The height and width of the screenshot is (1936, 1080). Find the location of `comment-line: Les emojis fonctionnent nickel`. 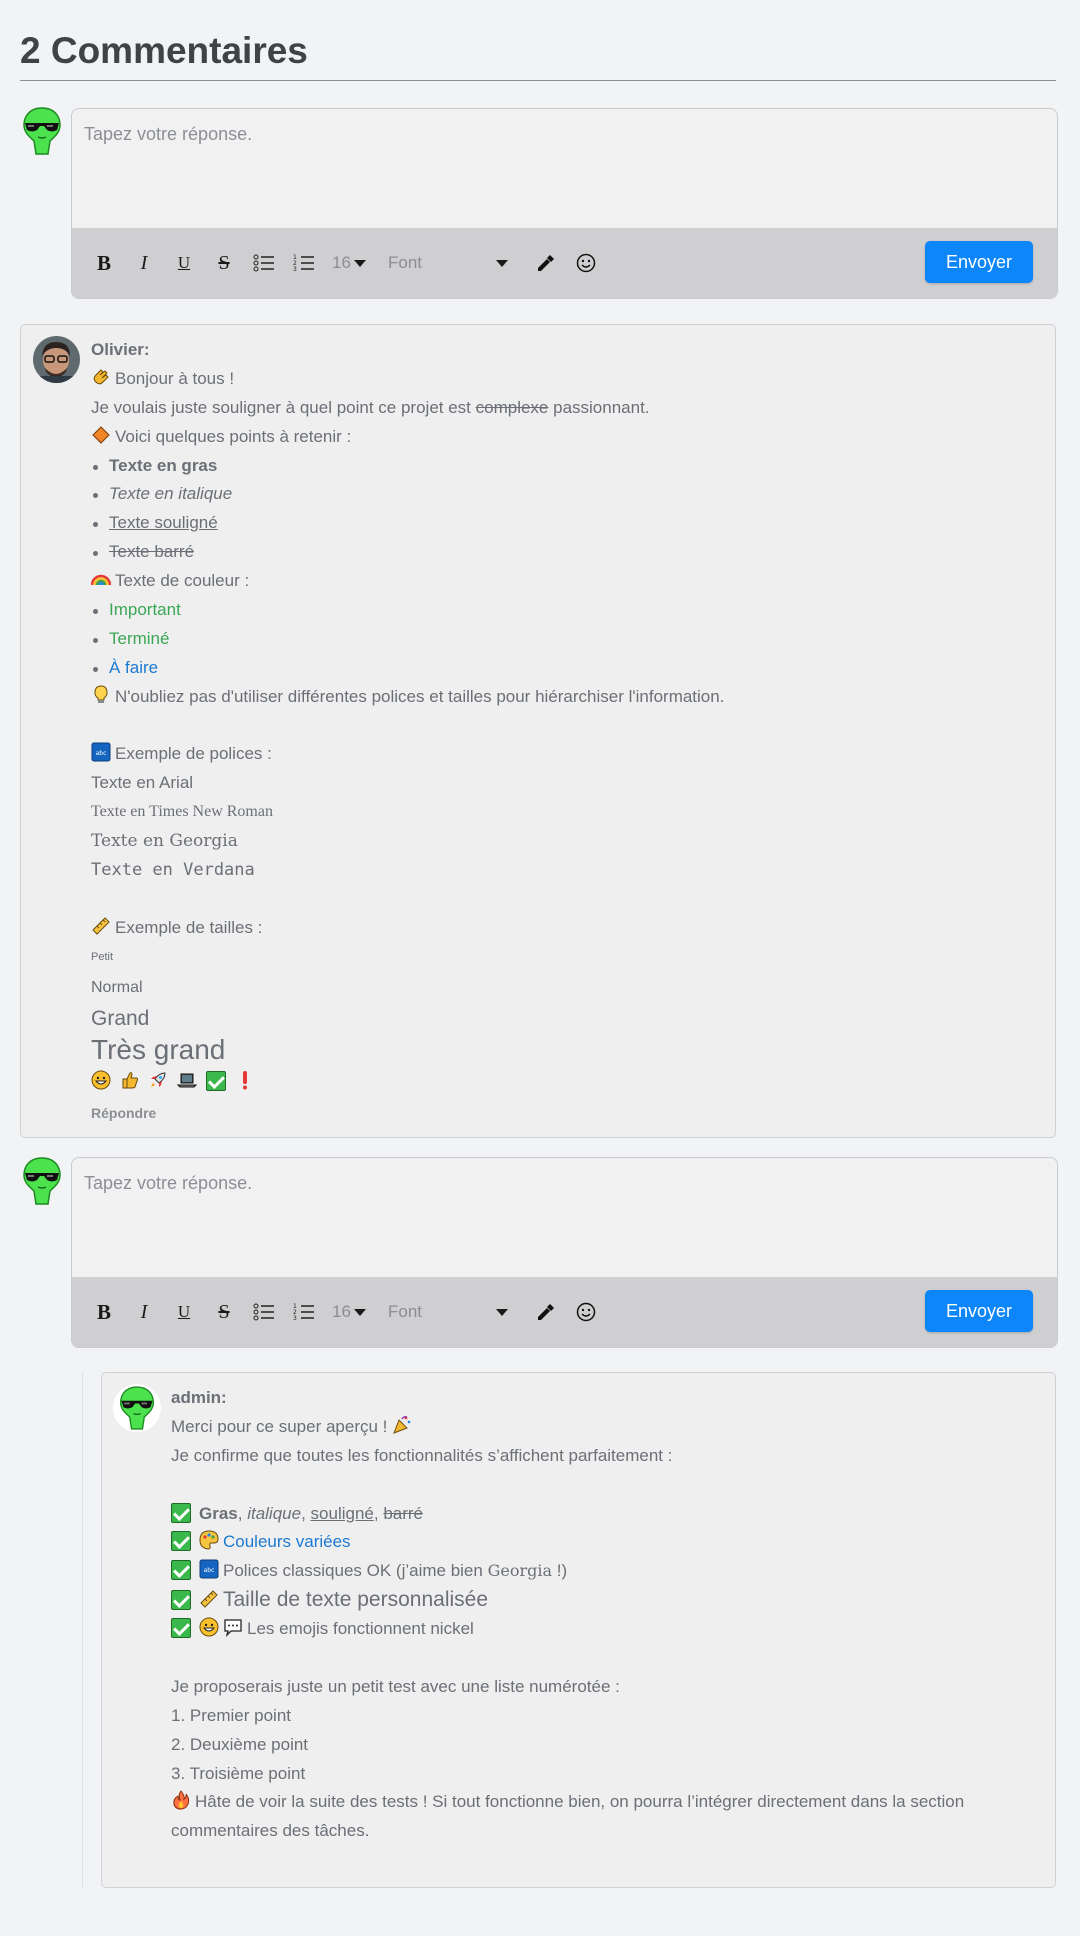

comment-line: Les emojis fonctionnent nickel is located at coordinates (606, 1629).